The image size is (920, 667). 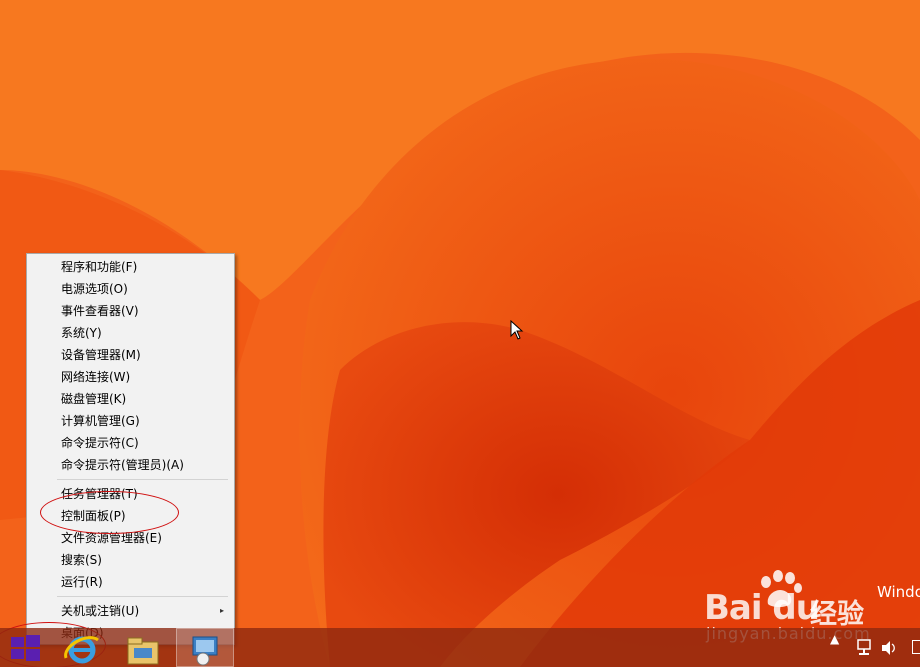 What do you see at coordinates (205, 651) in the screenshot?
I see `server-manager-icon` at bounding box center [205, 651].